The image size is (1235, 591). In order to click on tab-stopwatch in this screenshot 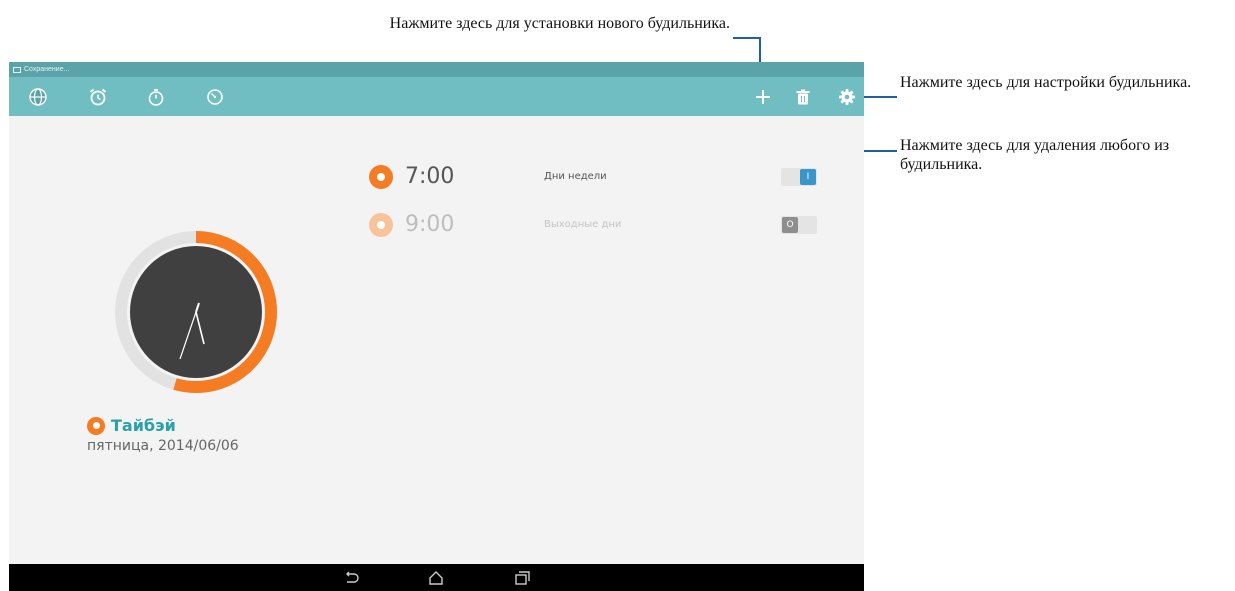, I will do `click(156, 97)`.